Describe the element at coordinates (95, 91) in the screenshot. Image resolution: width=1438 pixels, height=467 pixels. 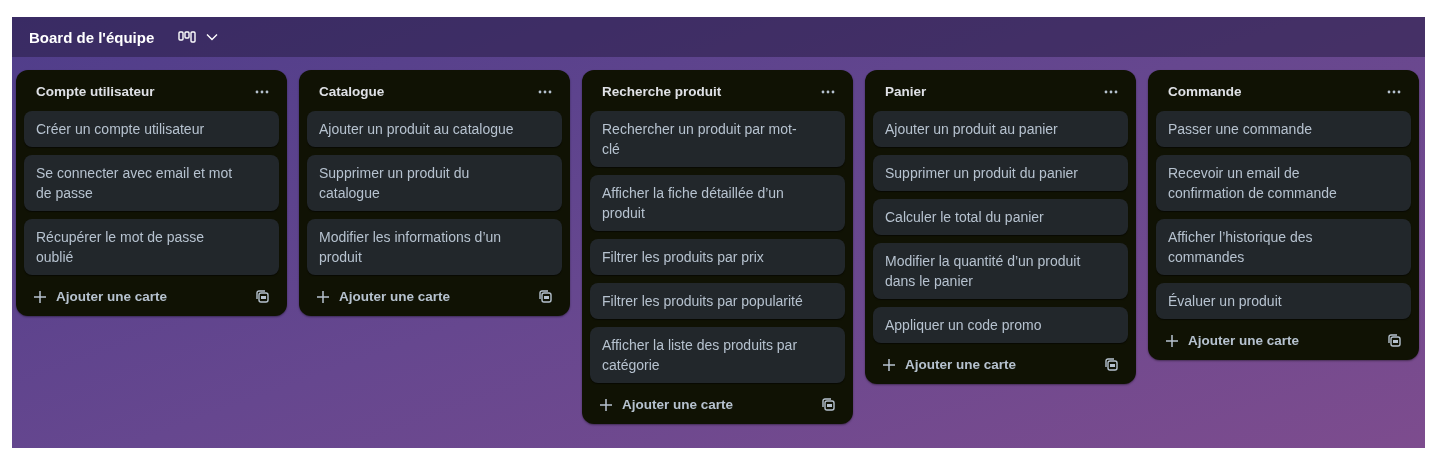
I see `list-title: Compte utilisateur` at that location.